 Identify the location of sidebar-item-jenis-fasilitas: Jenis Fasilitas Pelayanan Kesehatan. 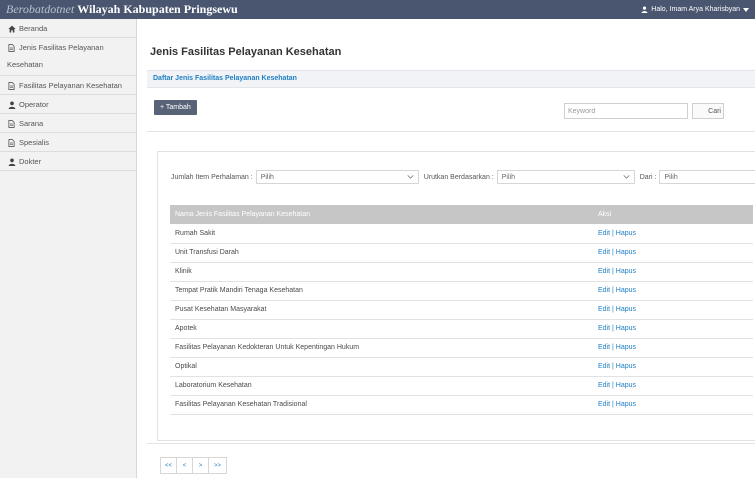
(68, 57).